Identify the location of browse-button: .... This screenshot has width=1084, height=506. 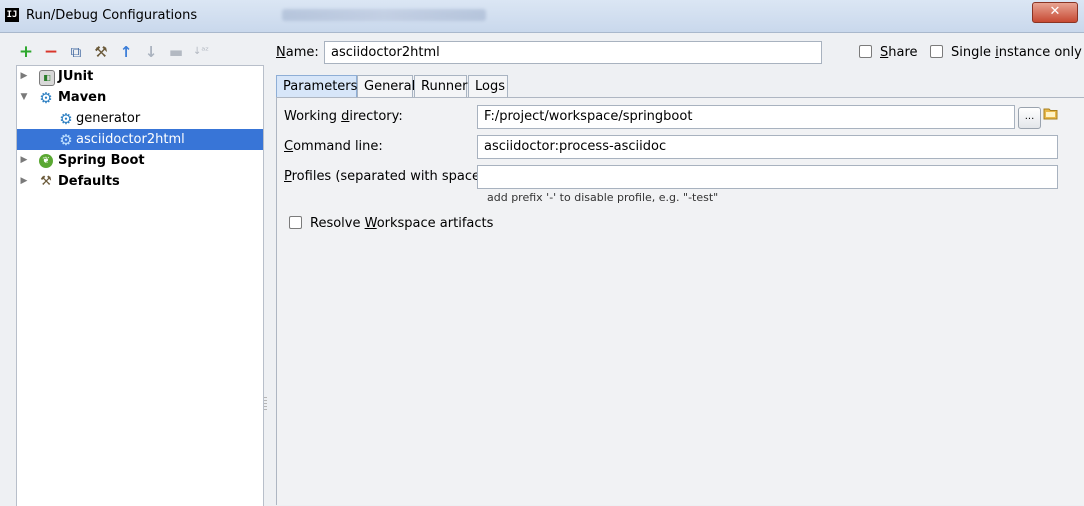
(1029, 118).